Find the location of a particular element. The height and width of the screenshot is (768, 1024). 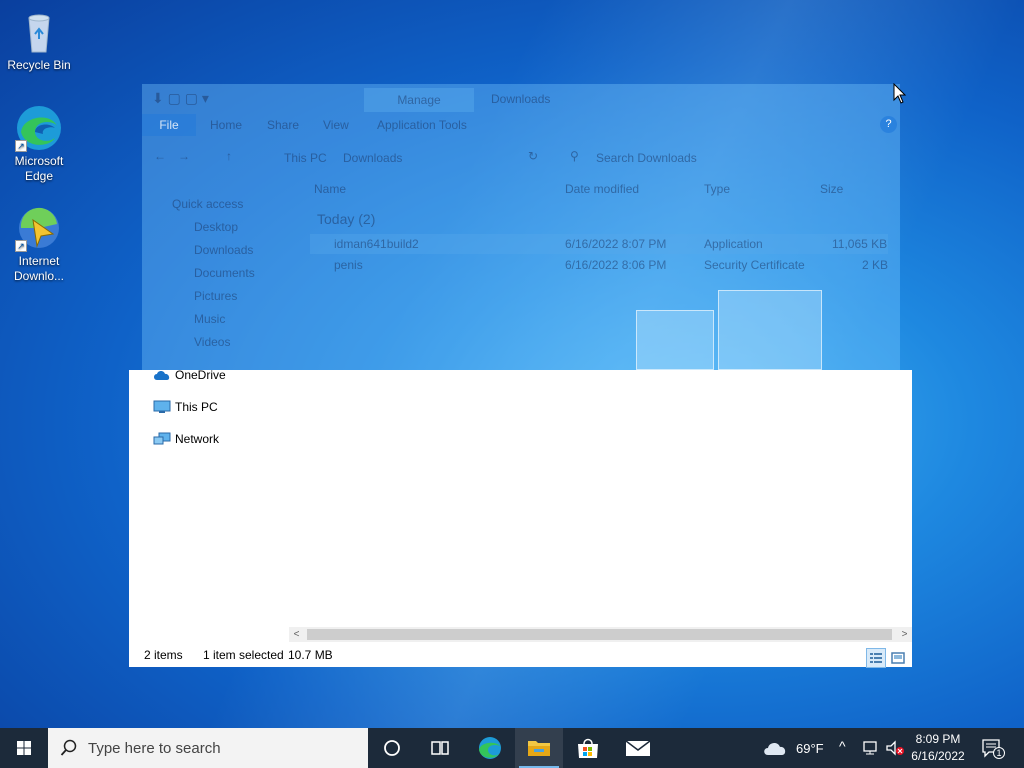

taskbar-search-placeholder: Type here to search is located at coordinates (154, 748).